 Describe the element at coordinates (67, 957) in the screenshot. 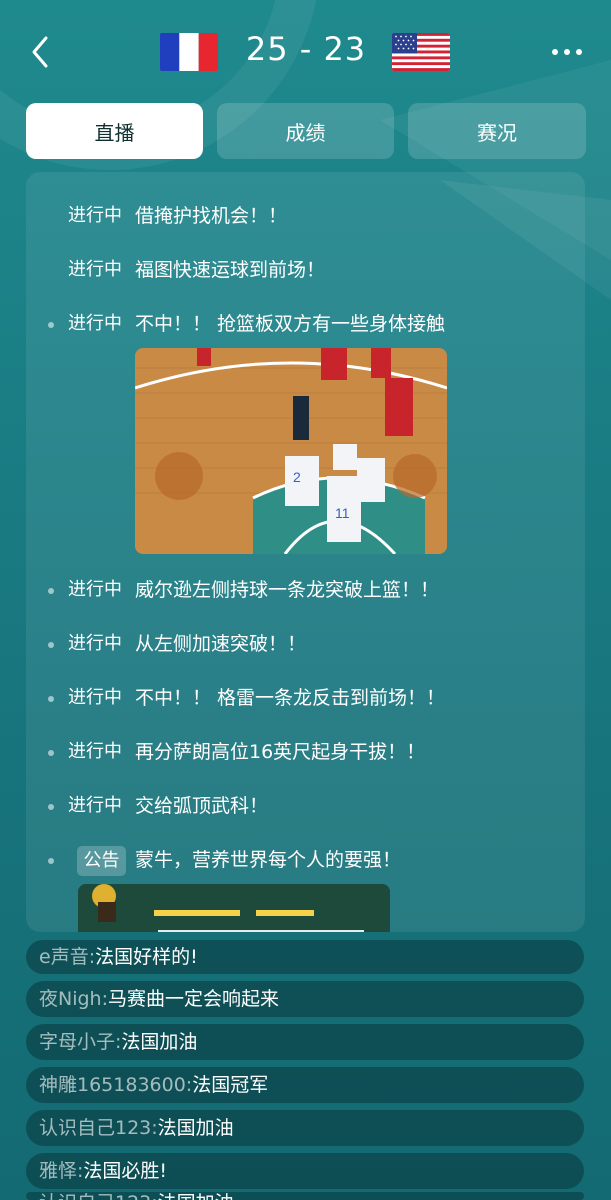

I see `comment-user: e声音:` at that location.